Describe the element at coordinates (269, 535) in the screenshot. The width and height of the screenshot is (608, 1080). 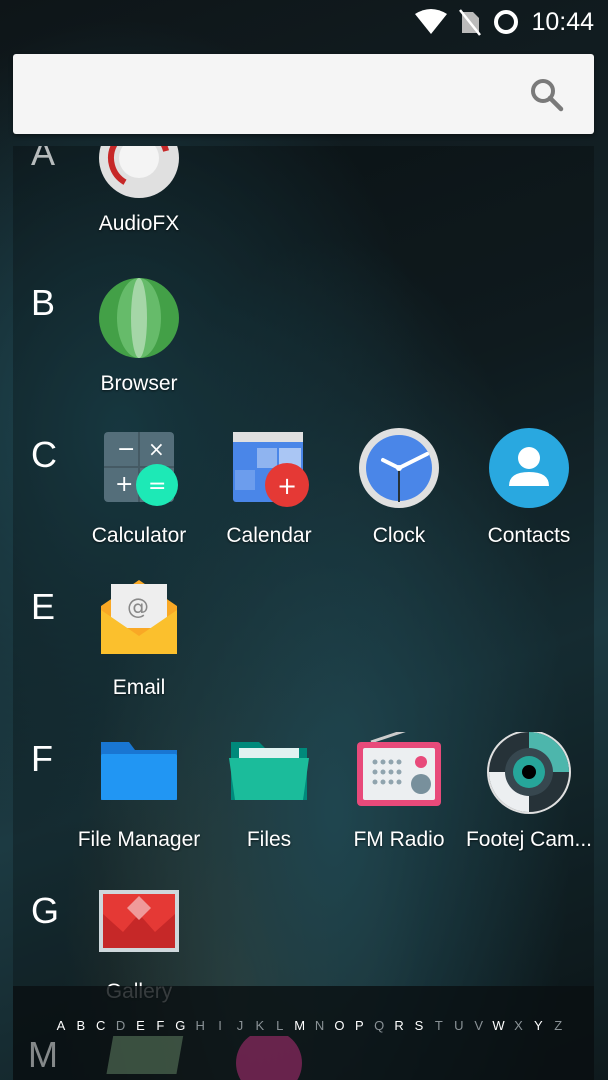
I see `app-label: Calendar` at that location.